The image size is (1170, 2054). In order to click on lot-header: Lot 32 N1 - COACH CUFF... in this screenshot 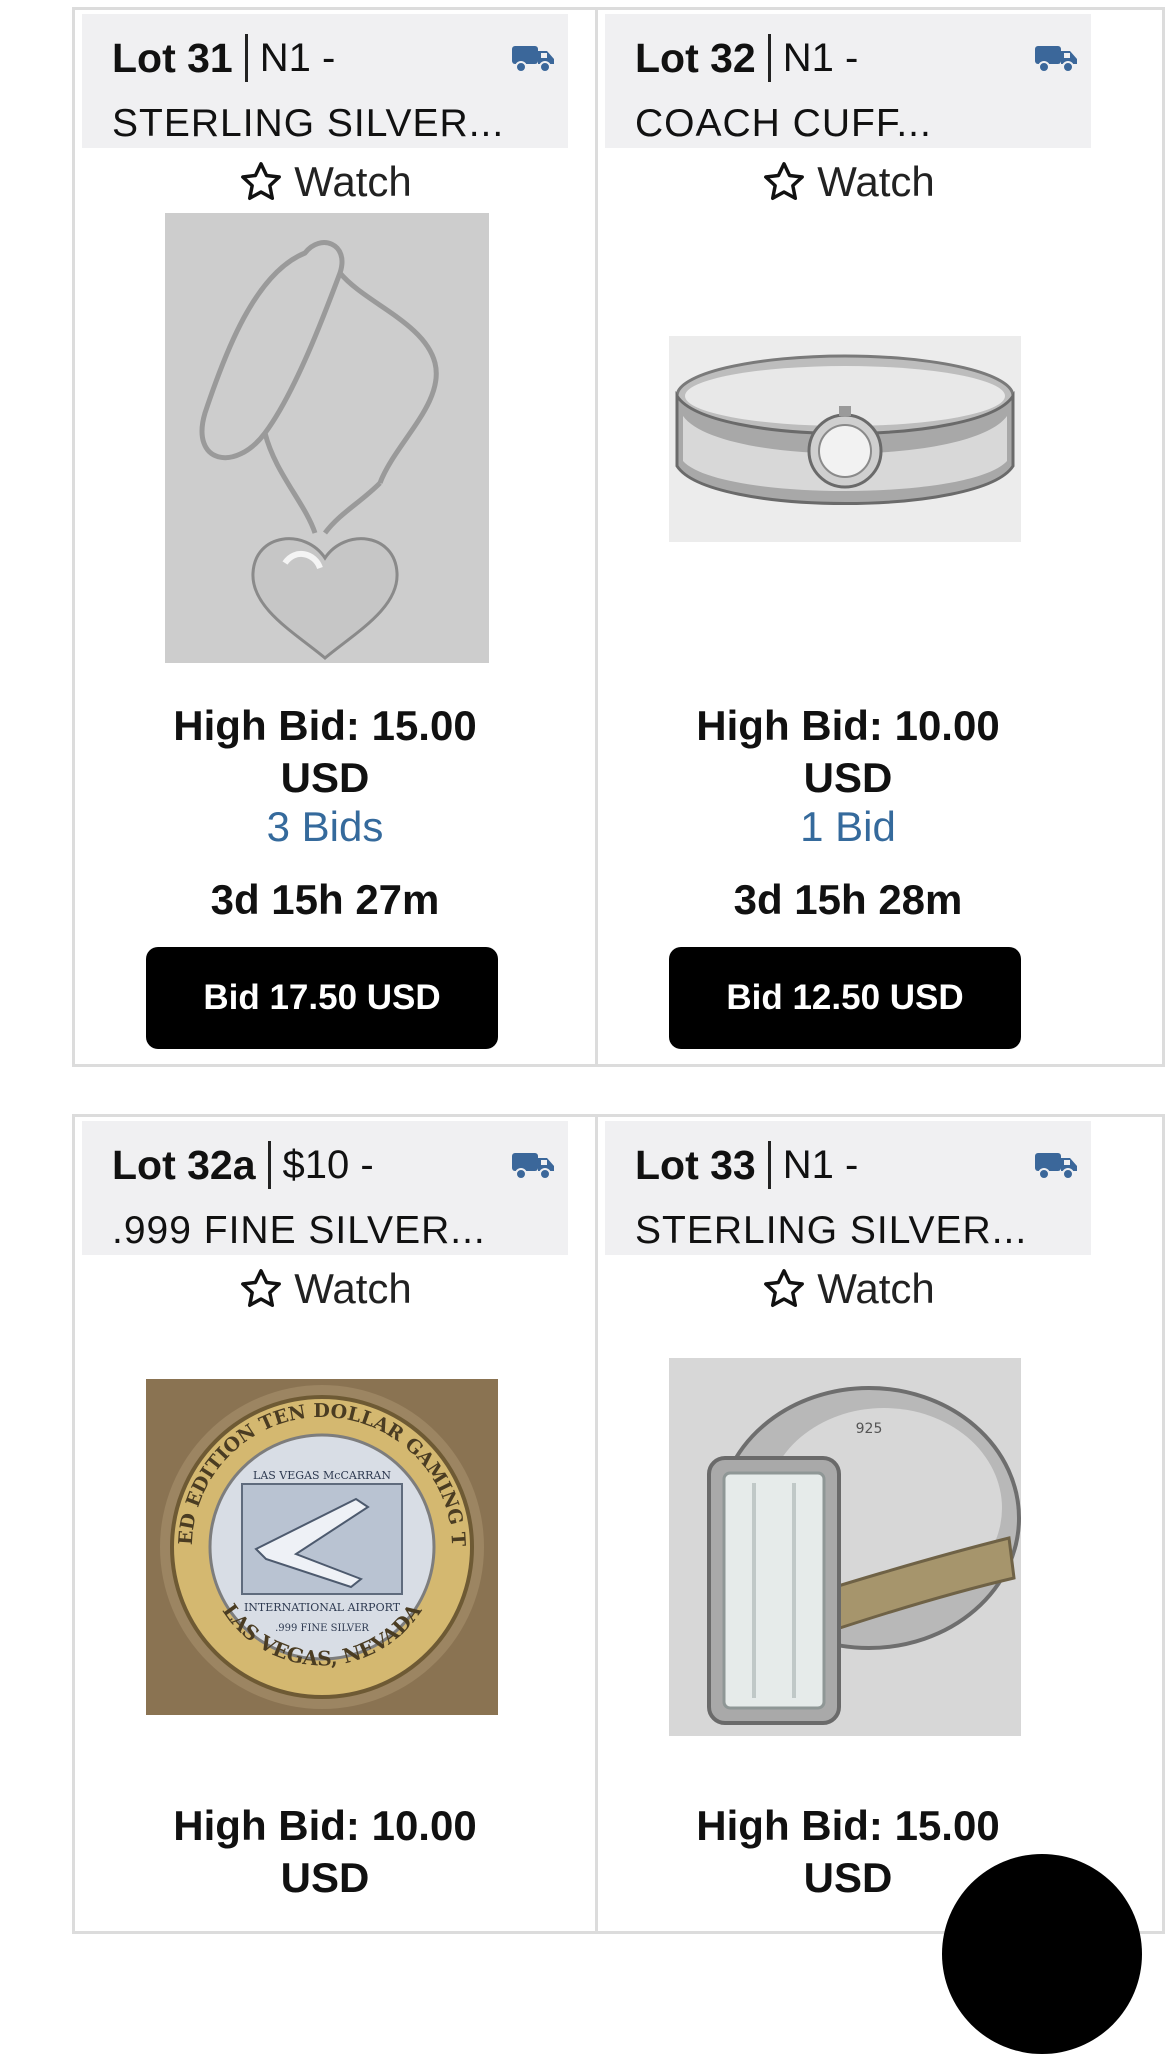, I will do `click(848, 81)`.